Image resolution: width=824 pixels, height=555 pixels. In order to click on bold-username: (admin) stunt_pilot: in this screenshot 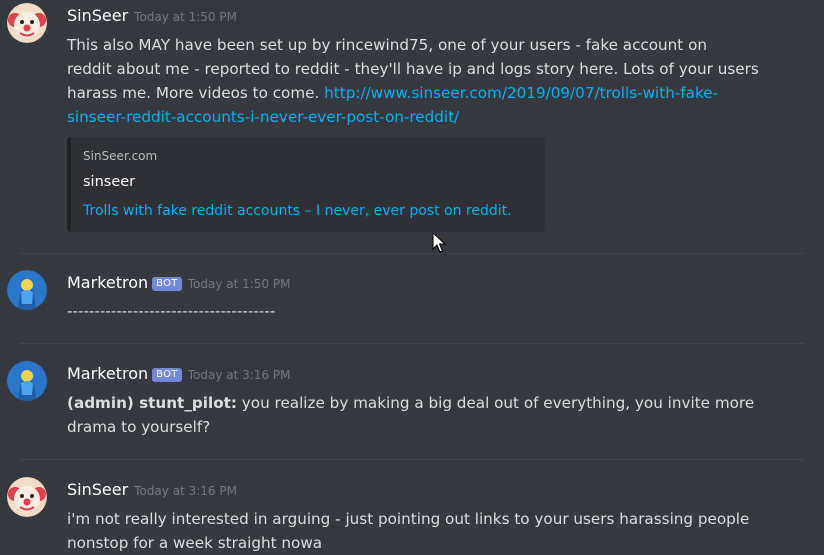, I will do `click(152, 403)`.